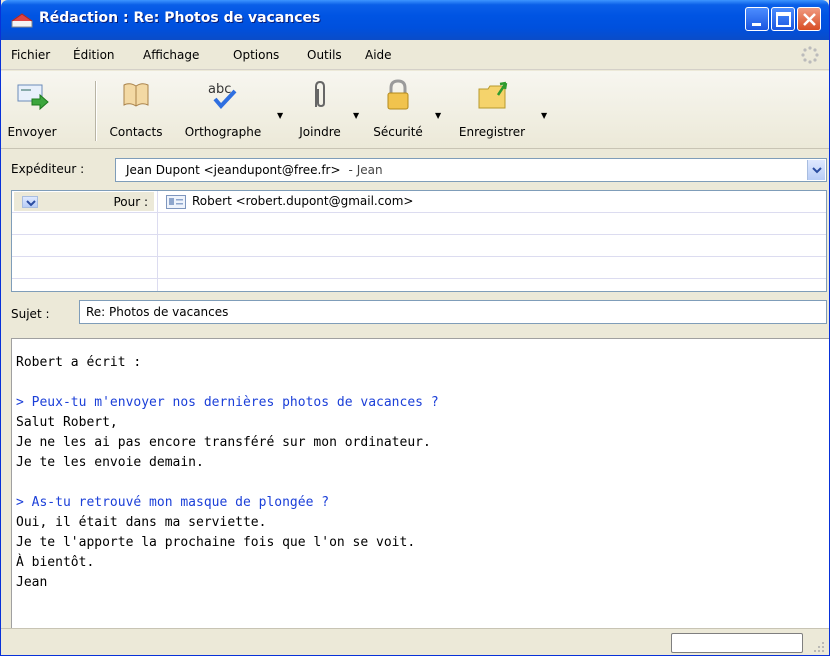  I want to click on throbber-icon, so click(810, 55).